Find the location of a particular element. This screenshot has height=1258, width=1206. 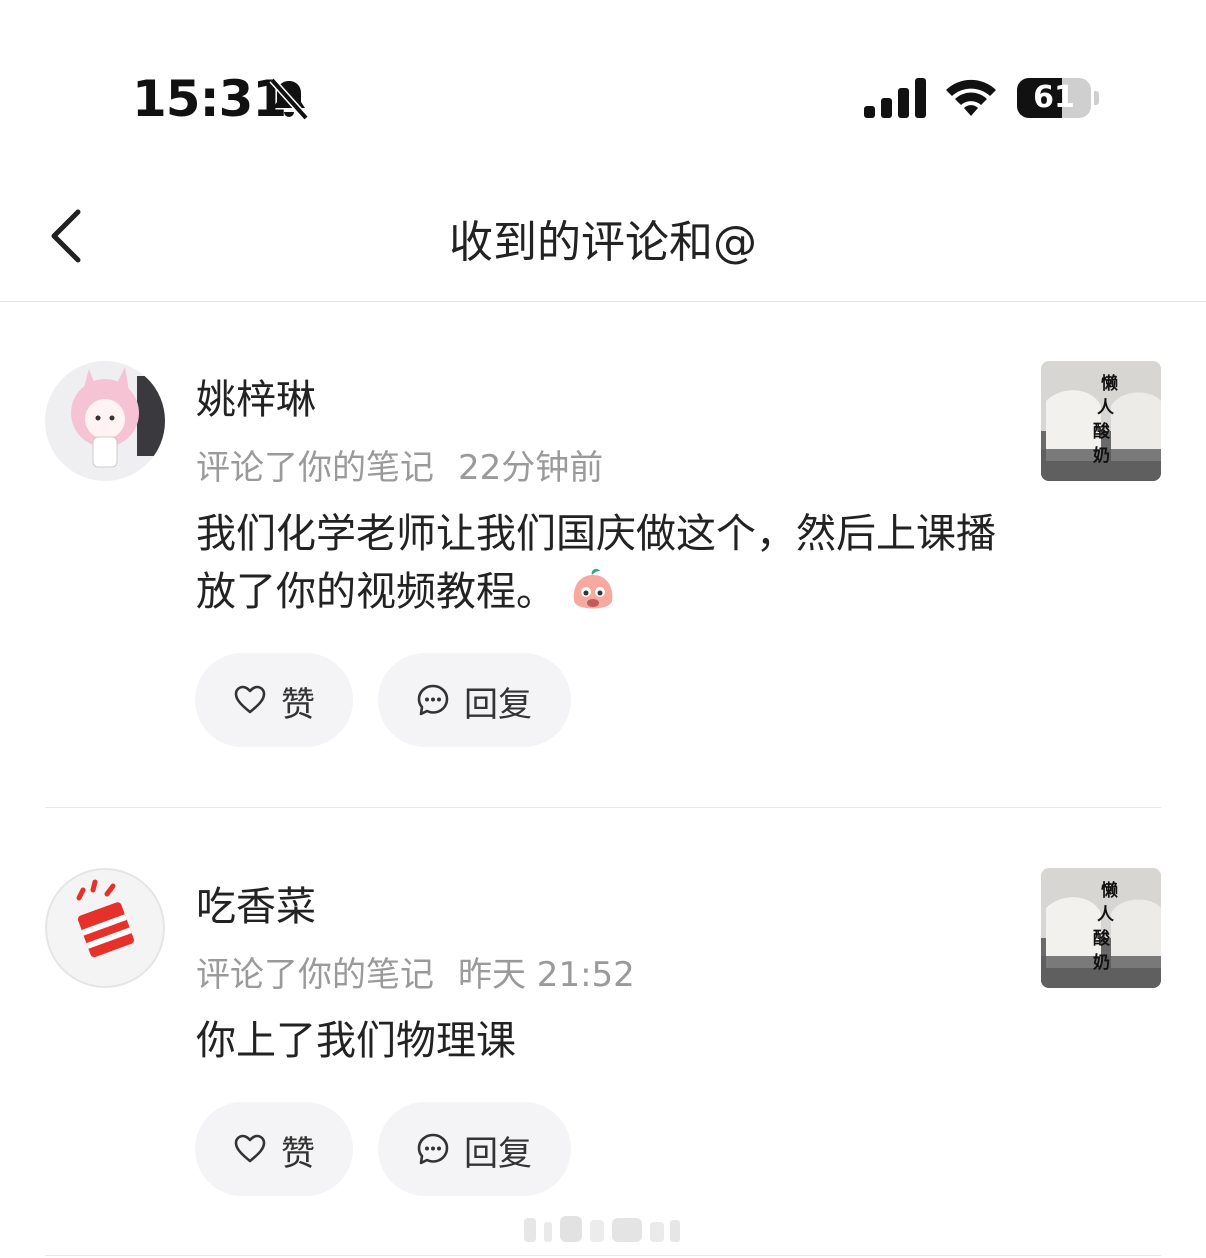

cellular-signal-icon is located at coordinates (895, 98).